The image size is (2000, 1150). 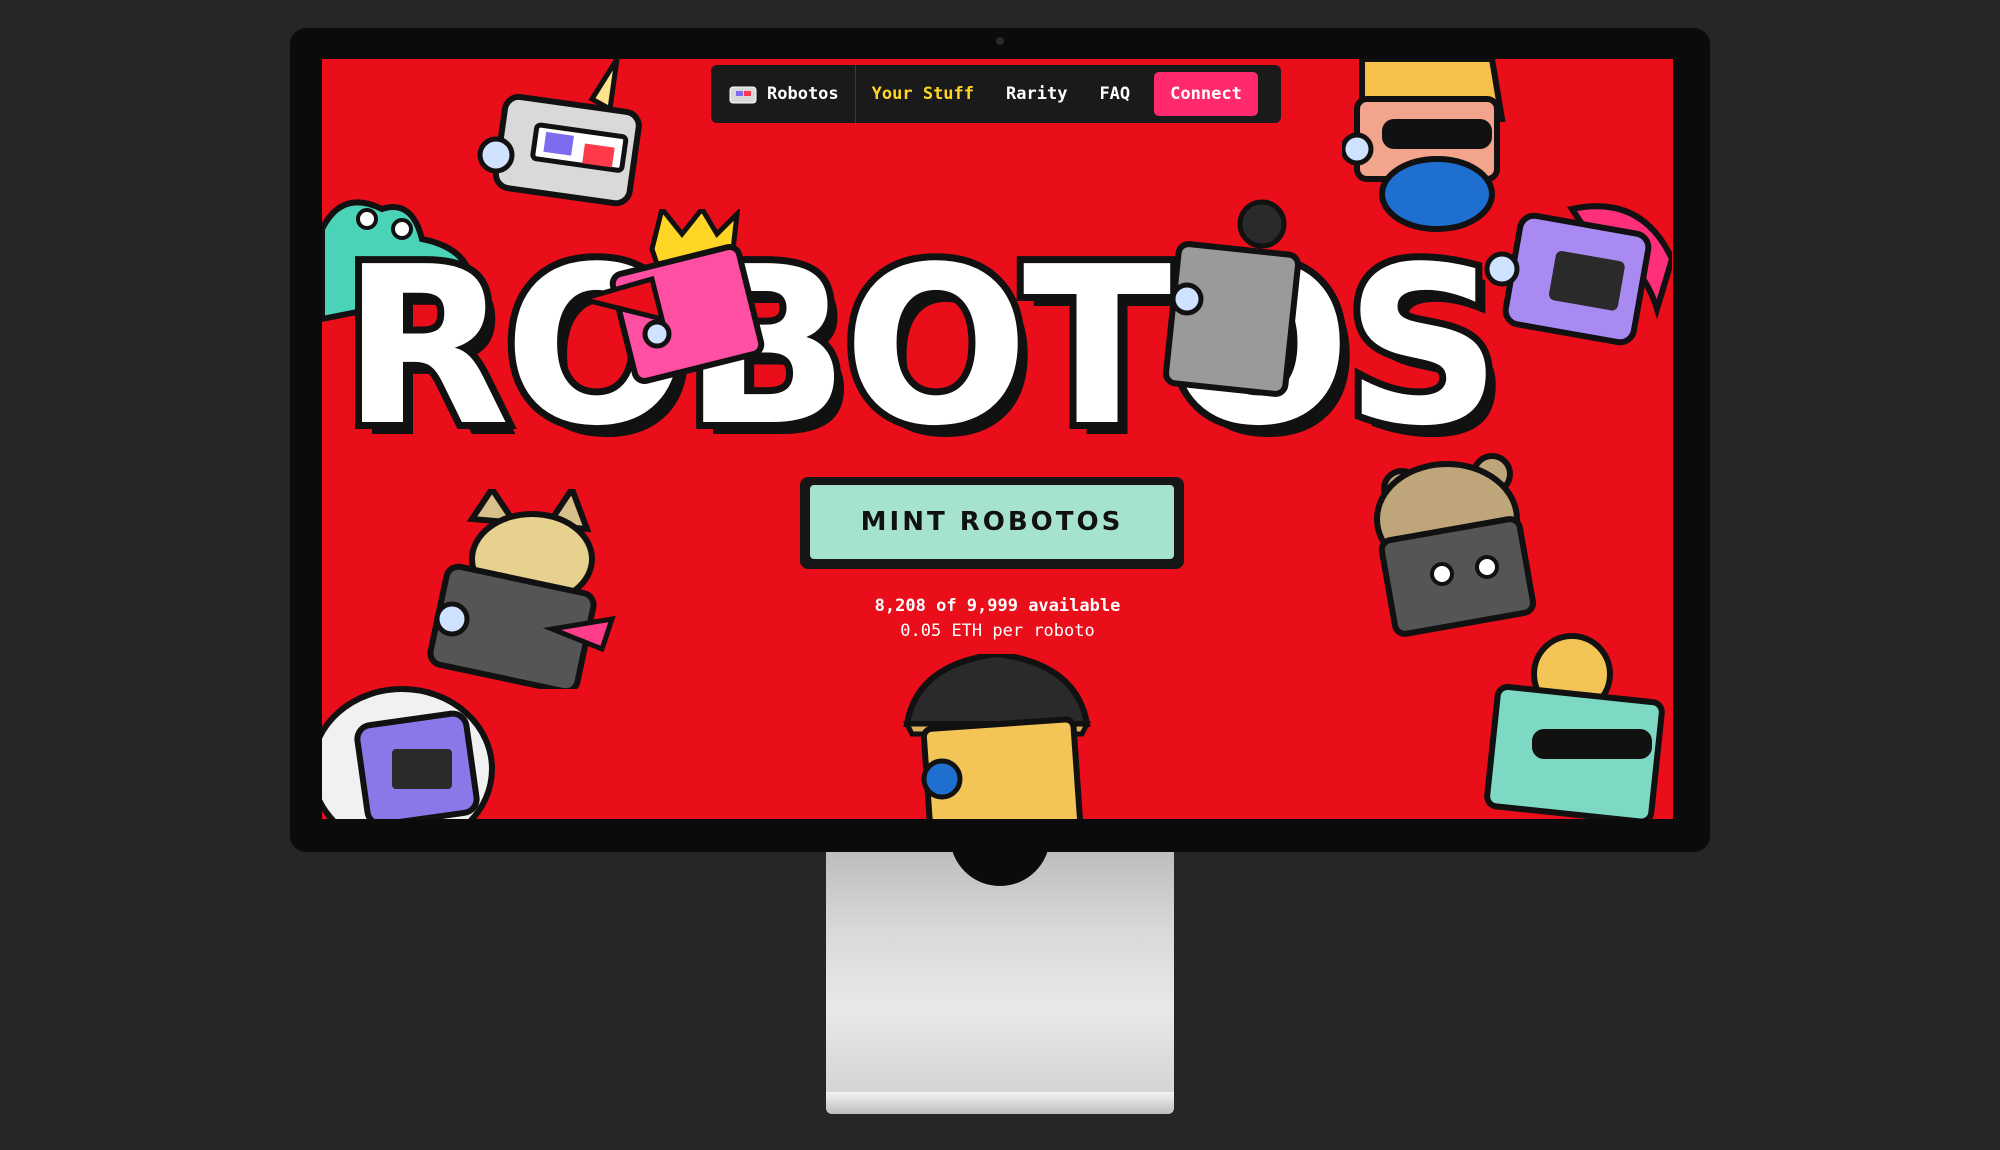 I want to click on nav-faq: FAQ, so click(x=1114, y=94).